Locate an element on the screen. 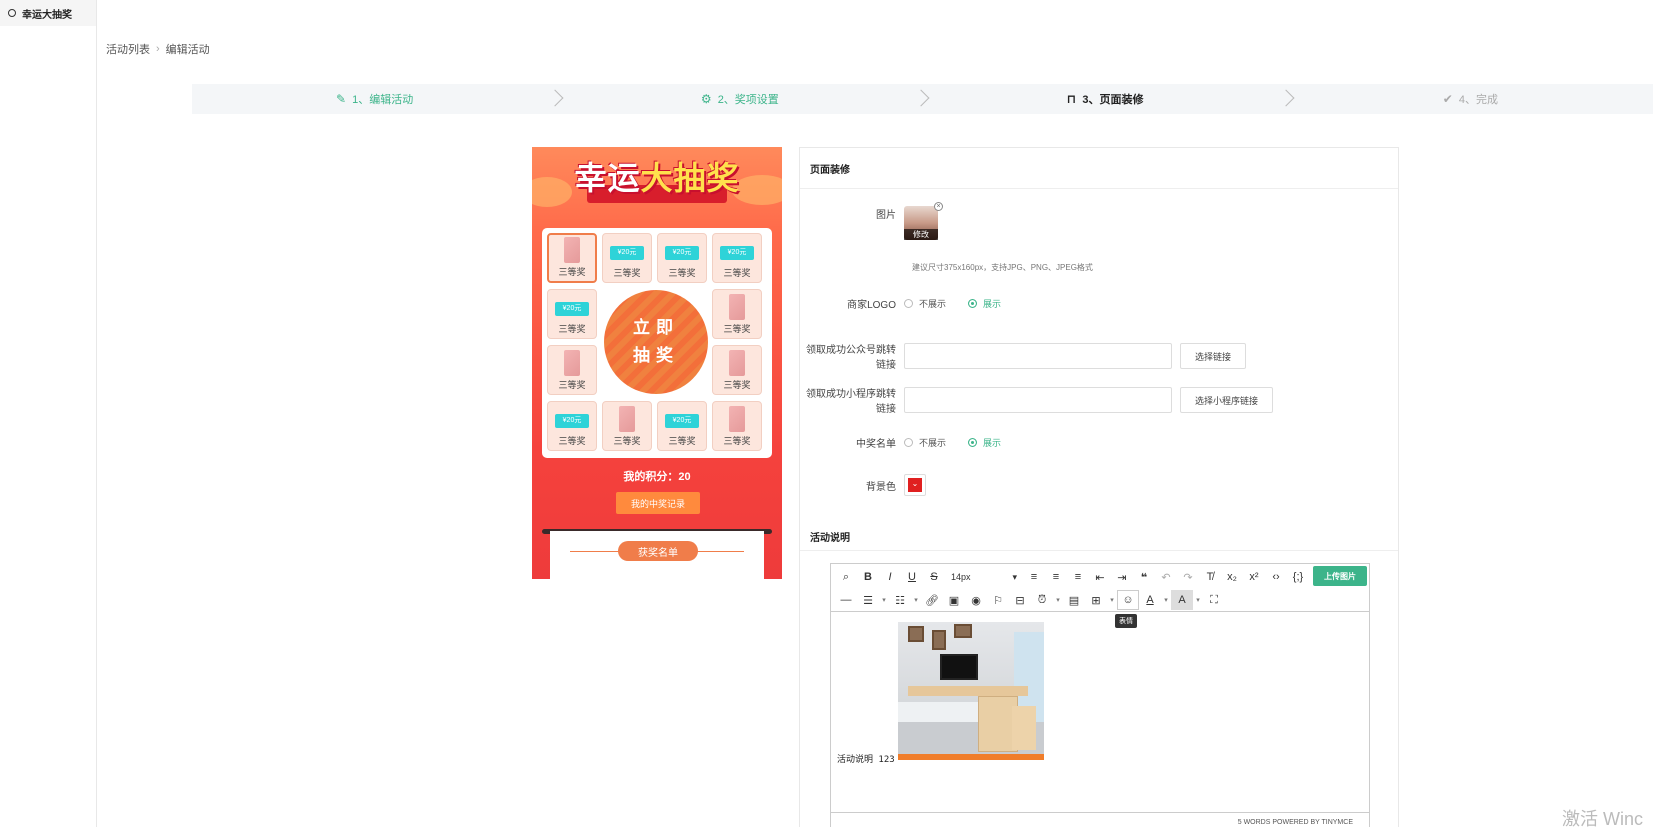 This screenshot has width=1653, height=827. font-size-select: 14px ▾ is located at coordinates (984, 577).